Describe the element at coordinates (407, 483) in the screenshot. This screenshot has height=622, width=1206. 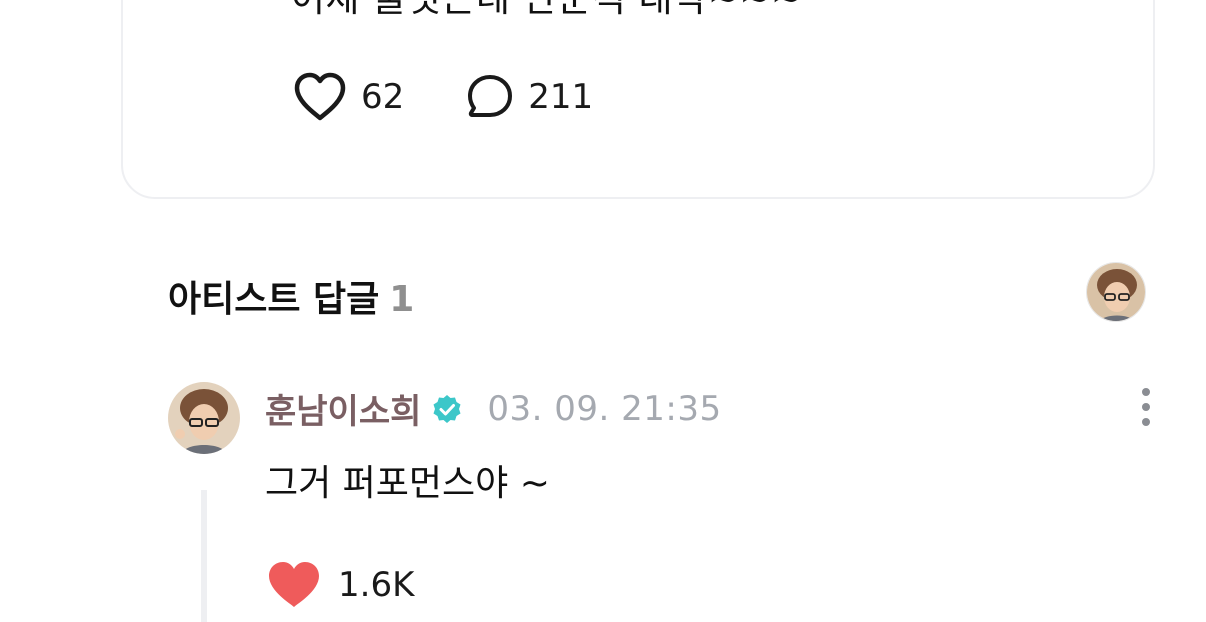
I see `reply-text: 그거 퍼포먼스야 ~` at that location.